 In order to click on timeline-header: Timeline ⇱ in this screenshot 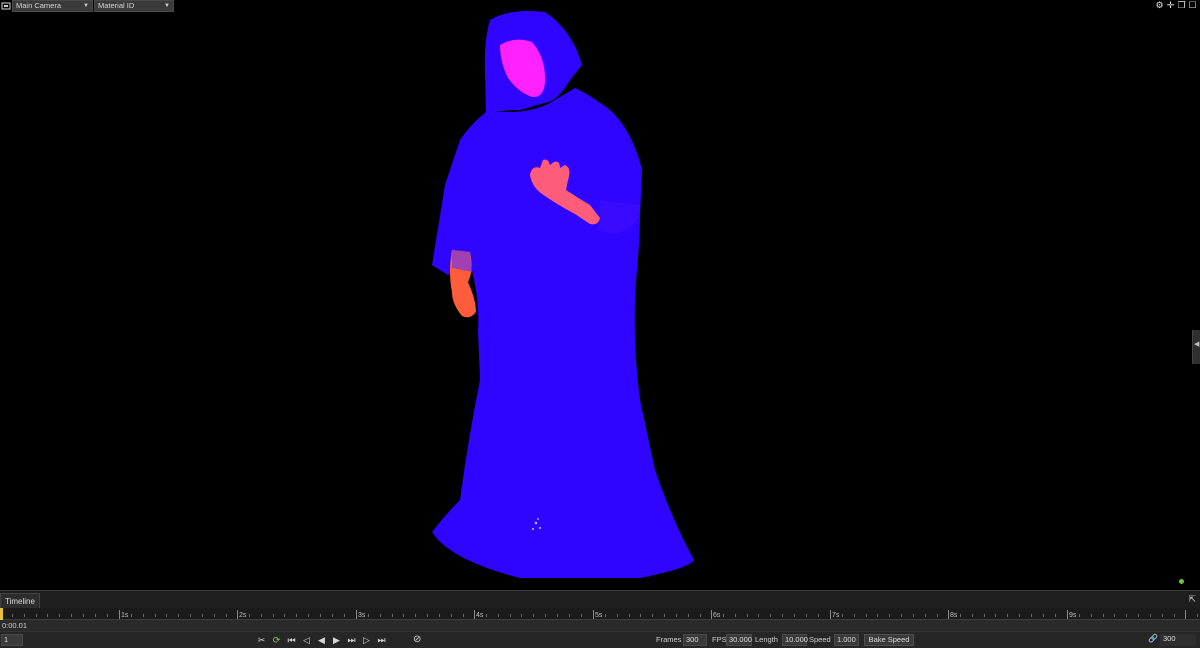, I will do `click(600, 599)`.